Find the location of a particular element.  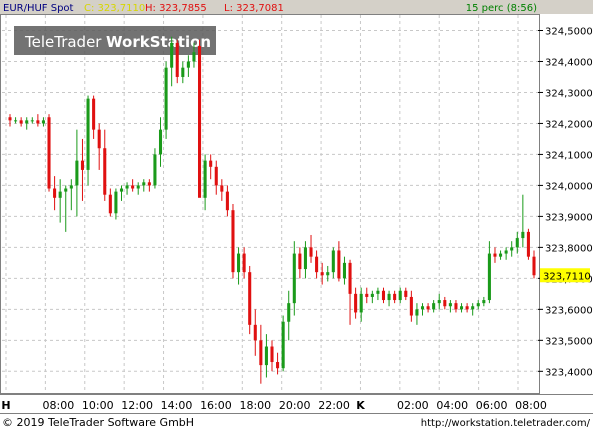

watermark-brand: TeleTrader is located at coordinates (63, 42).